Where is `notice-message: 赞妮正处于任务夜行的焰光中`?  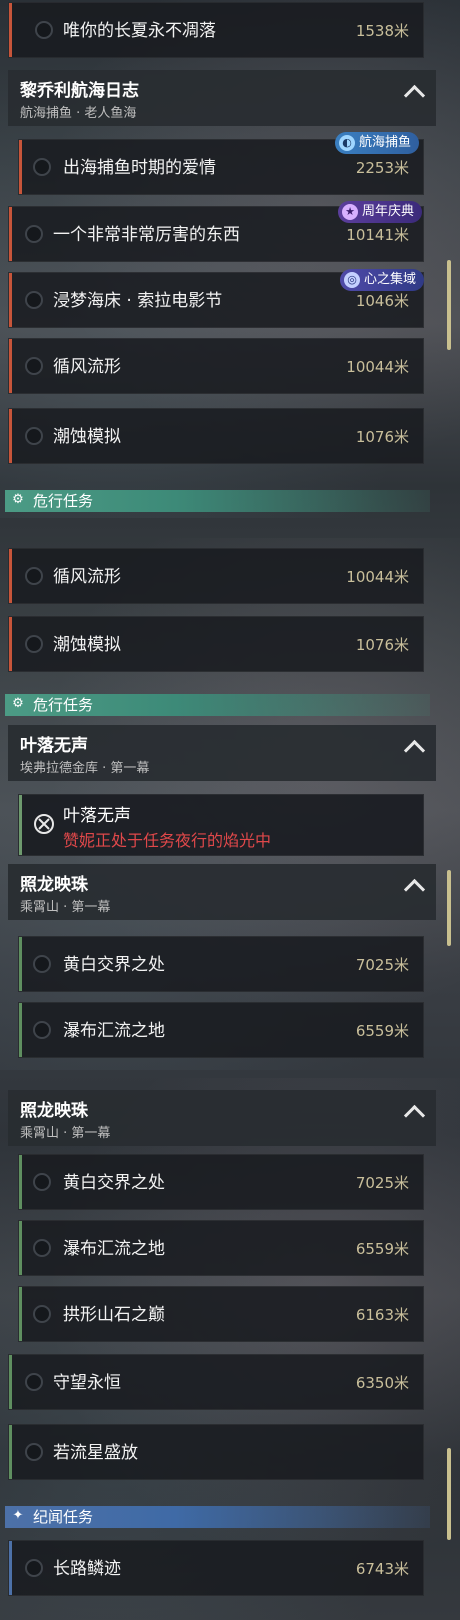 notice-message: 赞妮正处于任务夜行的焰光中 is located at coordinates (167, 840).